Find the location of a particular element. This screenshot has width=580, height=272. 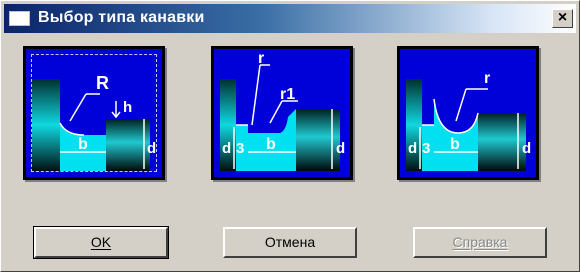

window-icon is located at coordinates (19, 18).